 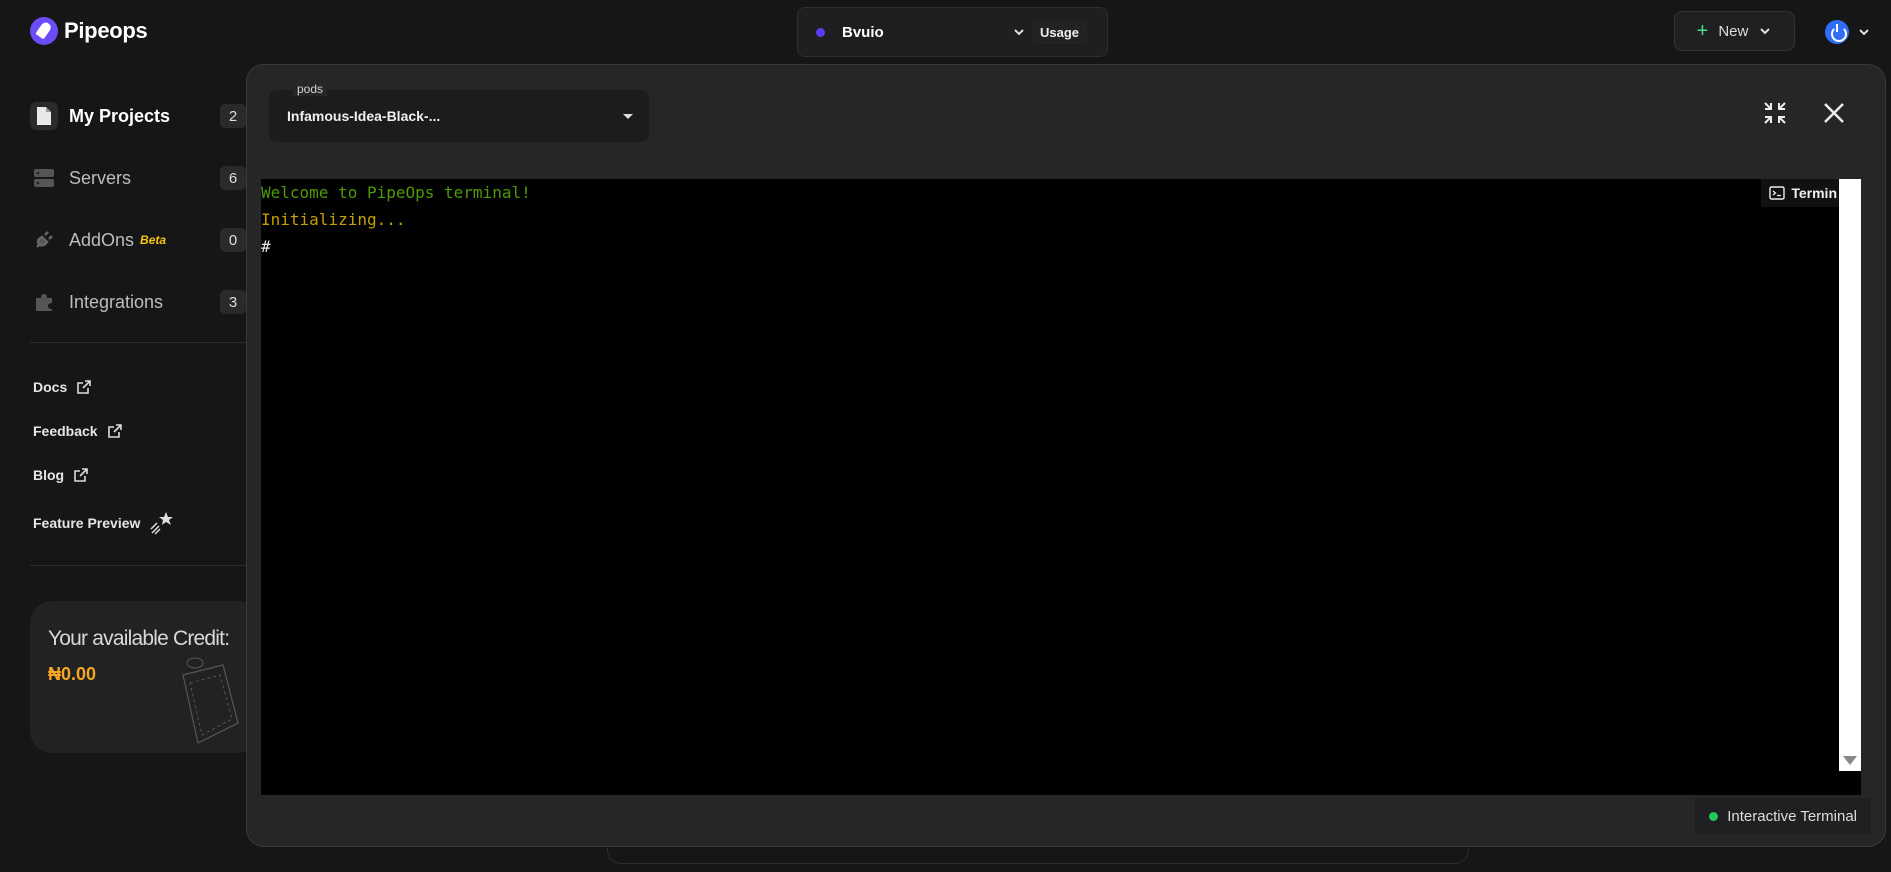 What do you see at coordinates (820, 32) in the screenshot?
I see `workspace-dot-icon` at bounding box center [820, 32].